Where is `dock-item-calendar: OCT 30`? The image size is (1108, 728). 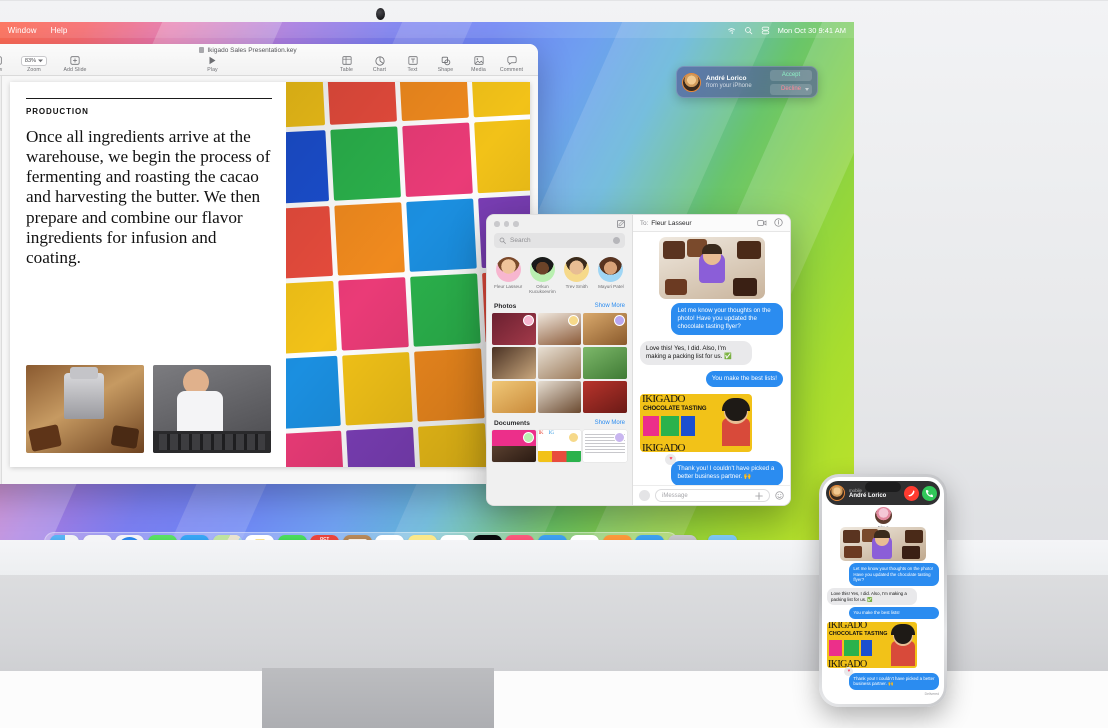
dock-item-calendar: OCT 30 is located at coordinates (324, 537).